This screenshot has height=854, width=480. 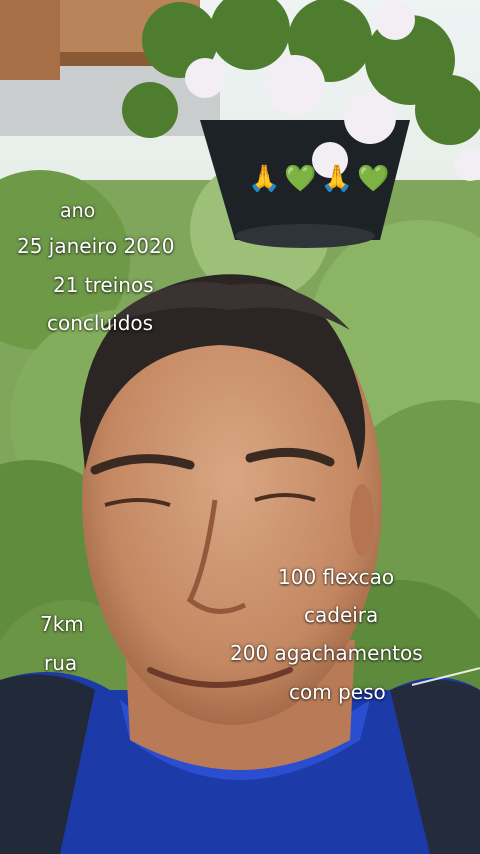 What do you see at coordinates (62, 624) in the screenshot?
I see `run-distance-text: 7km` at bounding box center [62, 624].